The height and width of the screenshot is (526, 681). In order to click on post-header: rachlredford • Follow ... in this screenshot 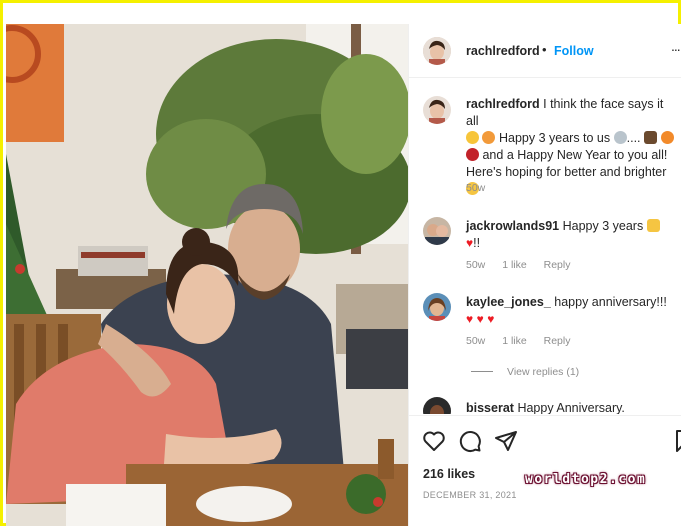, I will do `click(545, 51)`.